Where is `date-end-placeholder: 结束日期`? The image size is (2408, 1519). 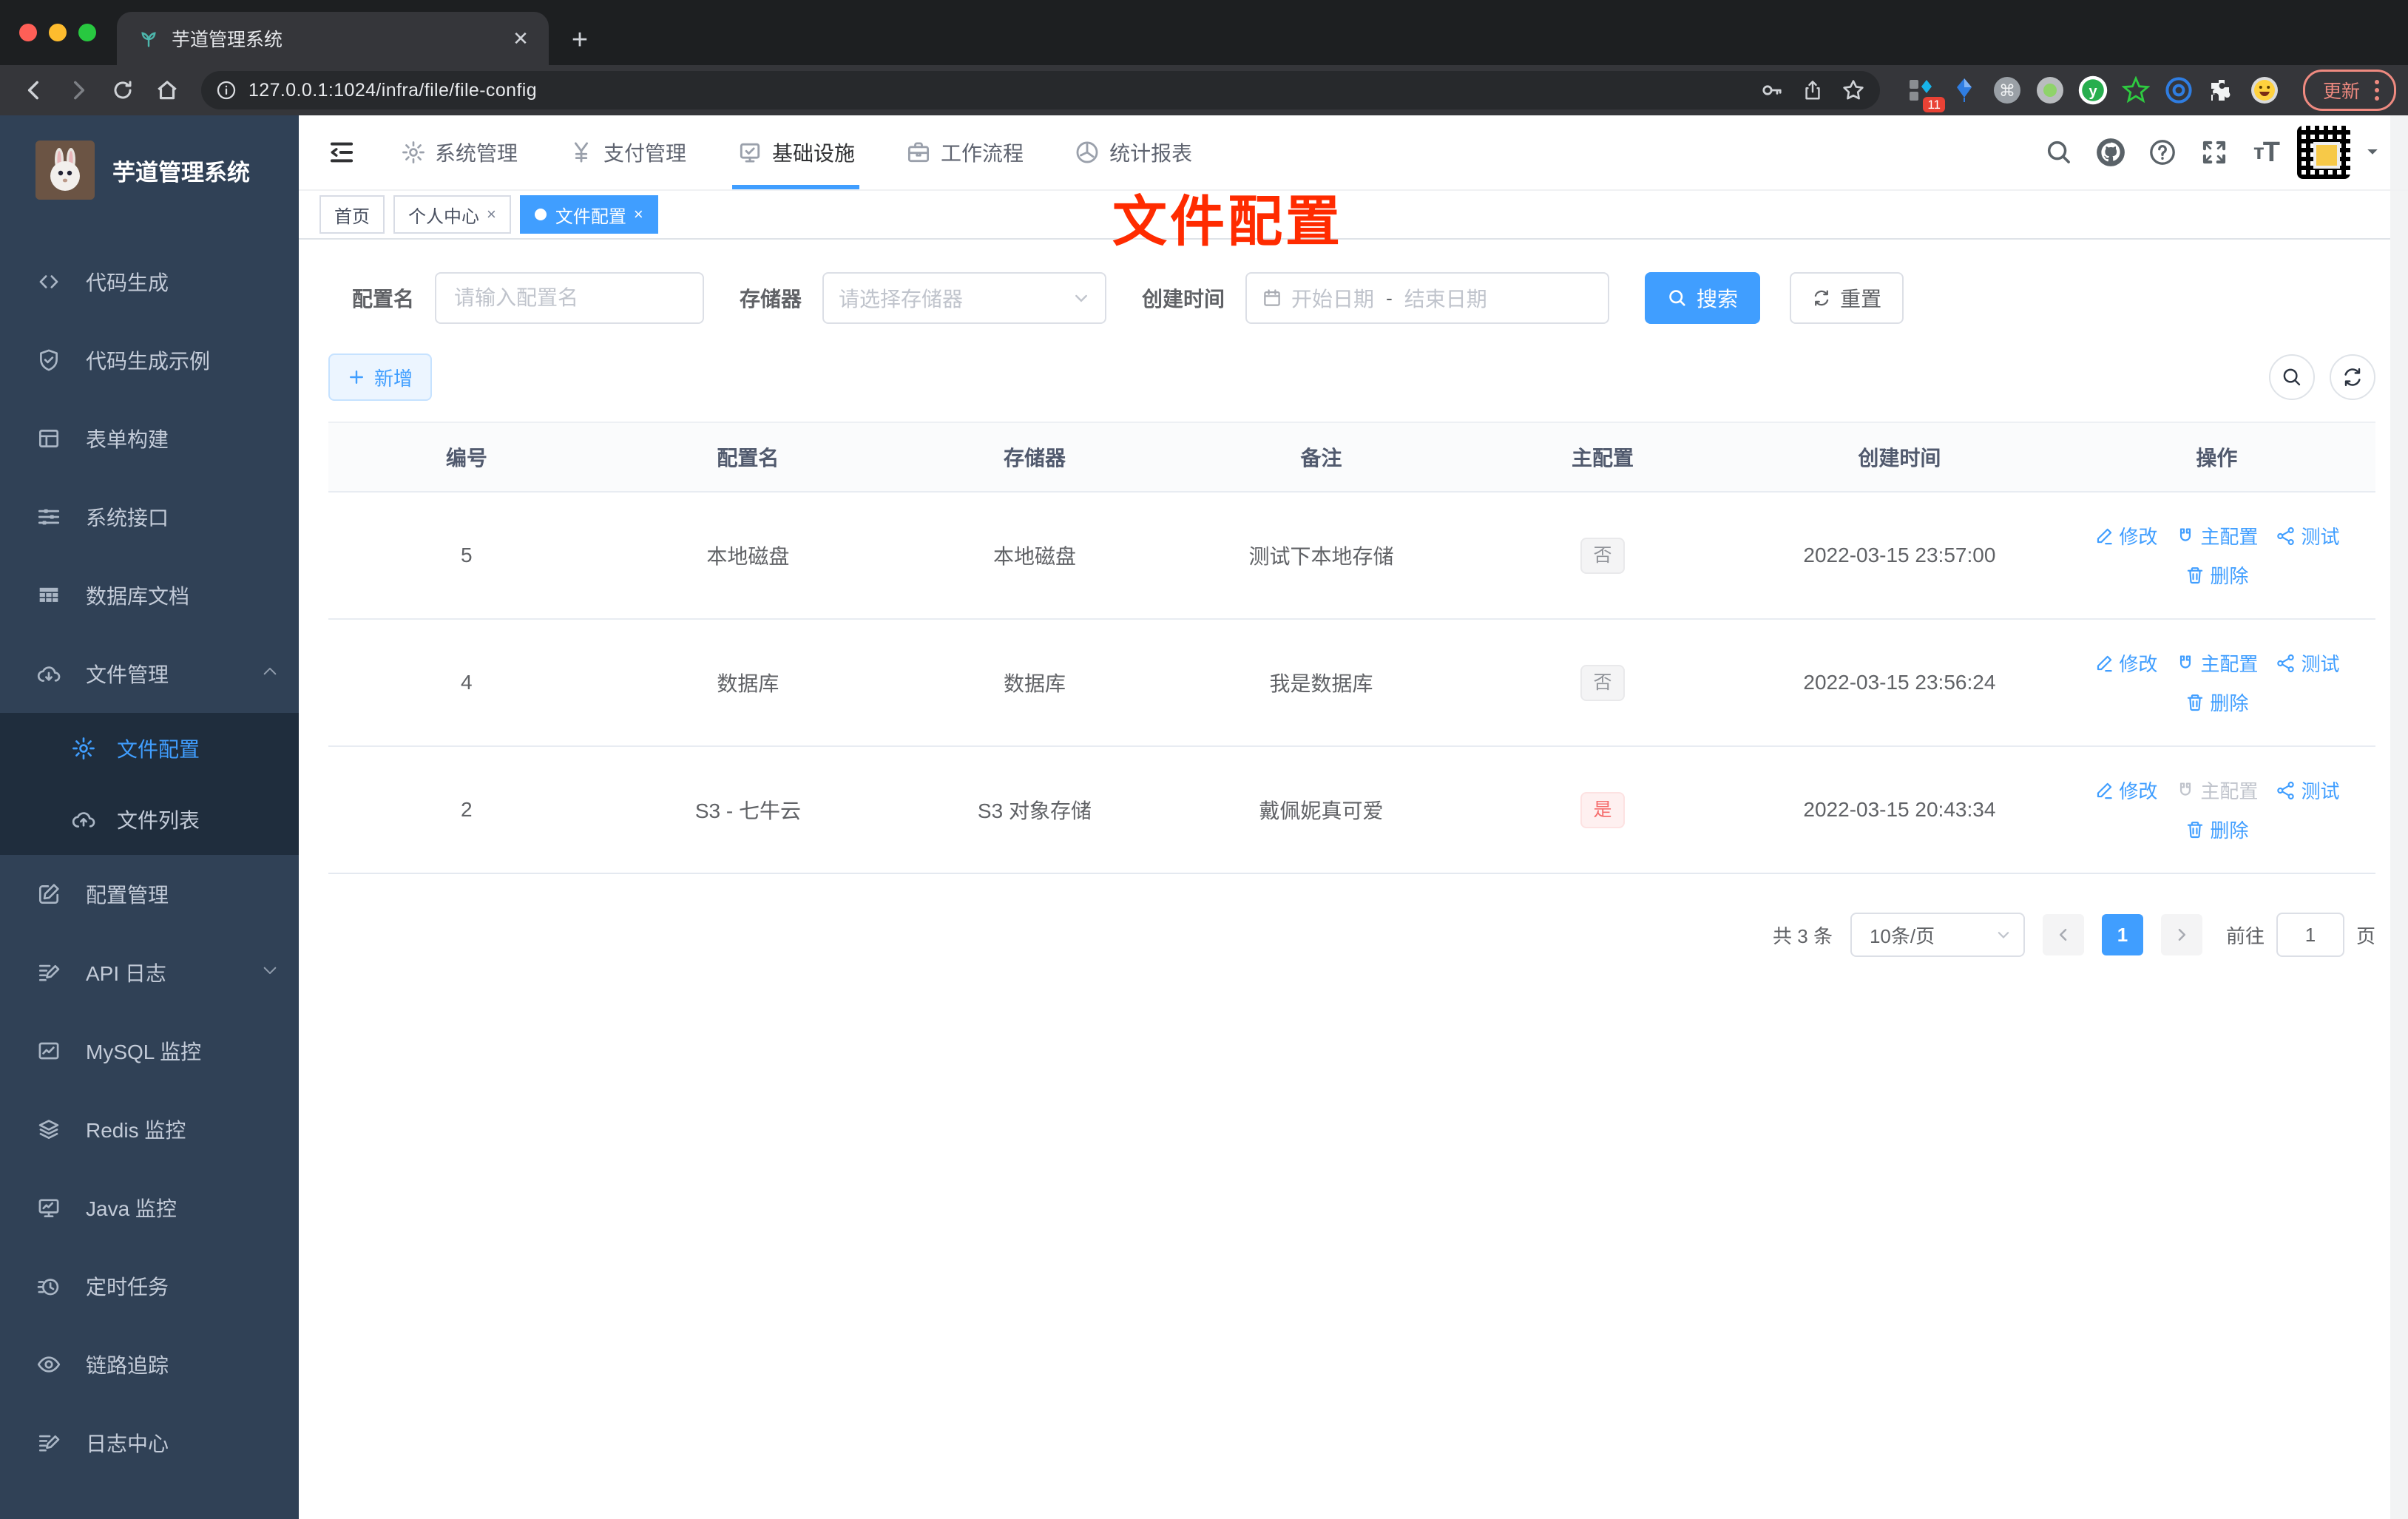 date-end-placeholder: 结束日期 is located at coordinates (1445, 298).